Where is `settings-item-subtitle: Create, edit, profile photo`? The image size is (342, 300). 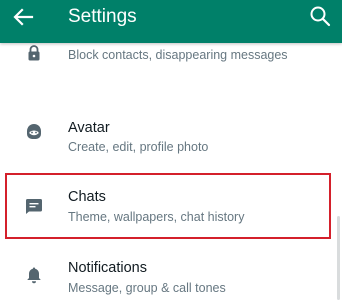
settings-item-subtitle: Create, edit, profile photo is located at coordinates (138, 147).